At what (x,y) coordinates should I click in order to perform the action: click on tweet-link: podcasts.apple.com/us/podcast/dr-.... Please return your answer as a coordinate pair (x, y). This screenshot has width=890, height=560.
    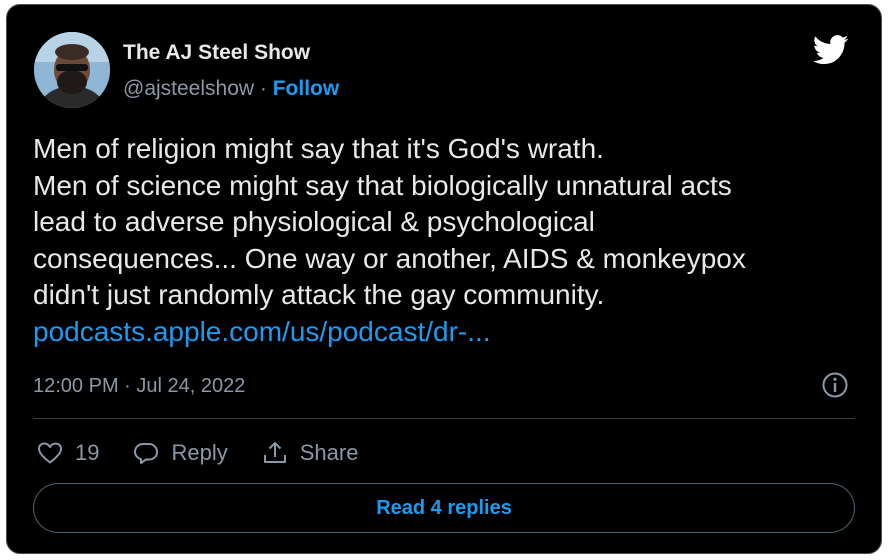
    Looking at the image, I should click on (448, 332).